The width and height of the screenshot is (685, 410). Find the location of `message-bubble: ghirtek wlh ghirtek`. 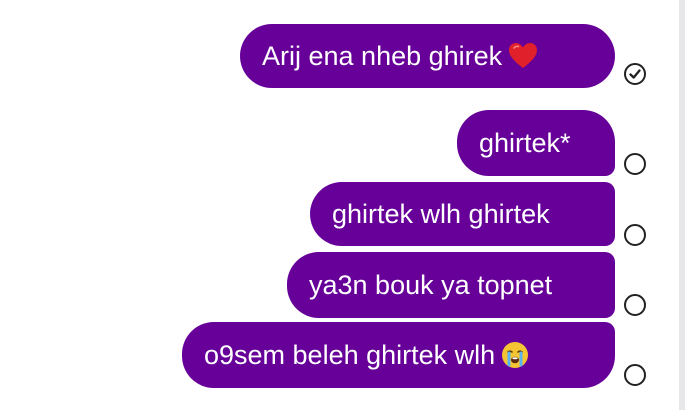

message-bubble: ghirtek wlh ghirtek is located at coordinates (462, 214).